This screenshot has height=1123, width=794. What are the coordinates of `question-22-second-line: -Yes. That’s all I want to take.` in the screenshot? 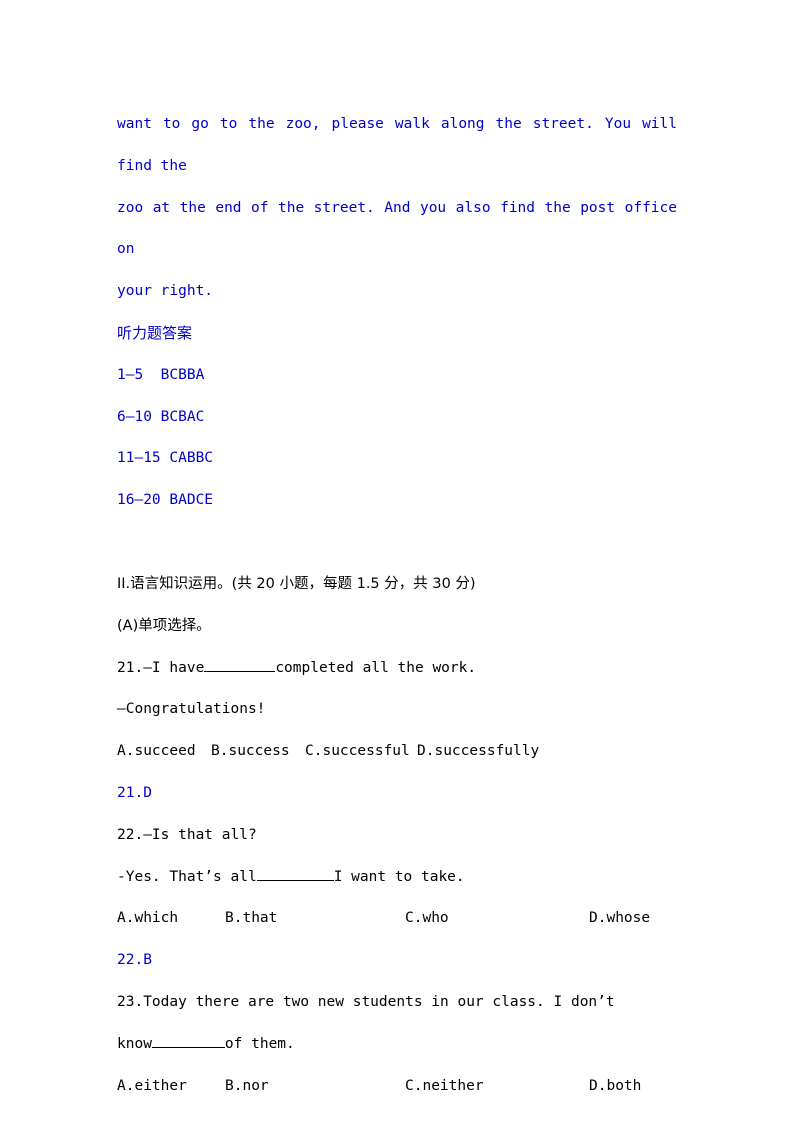 It's located at (397, 878).